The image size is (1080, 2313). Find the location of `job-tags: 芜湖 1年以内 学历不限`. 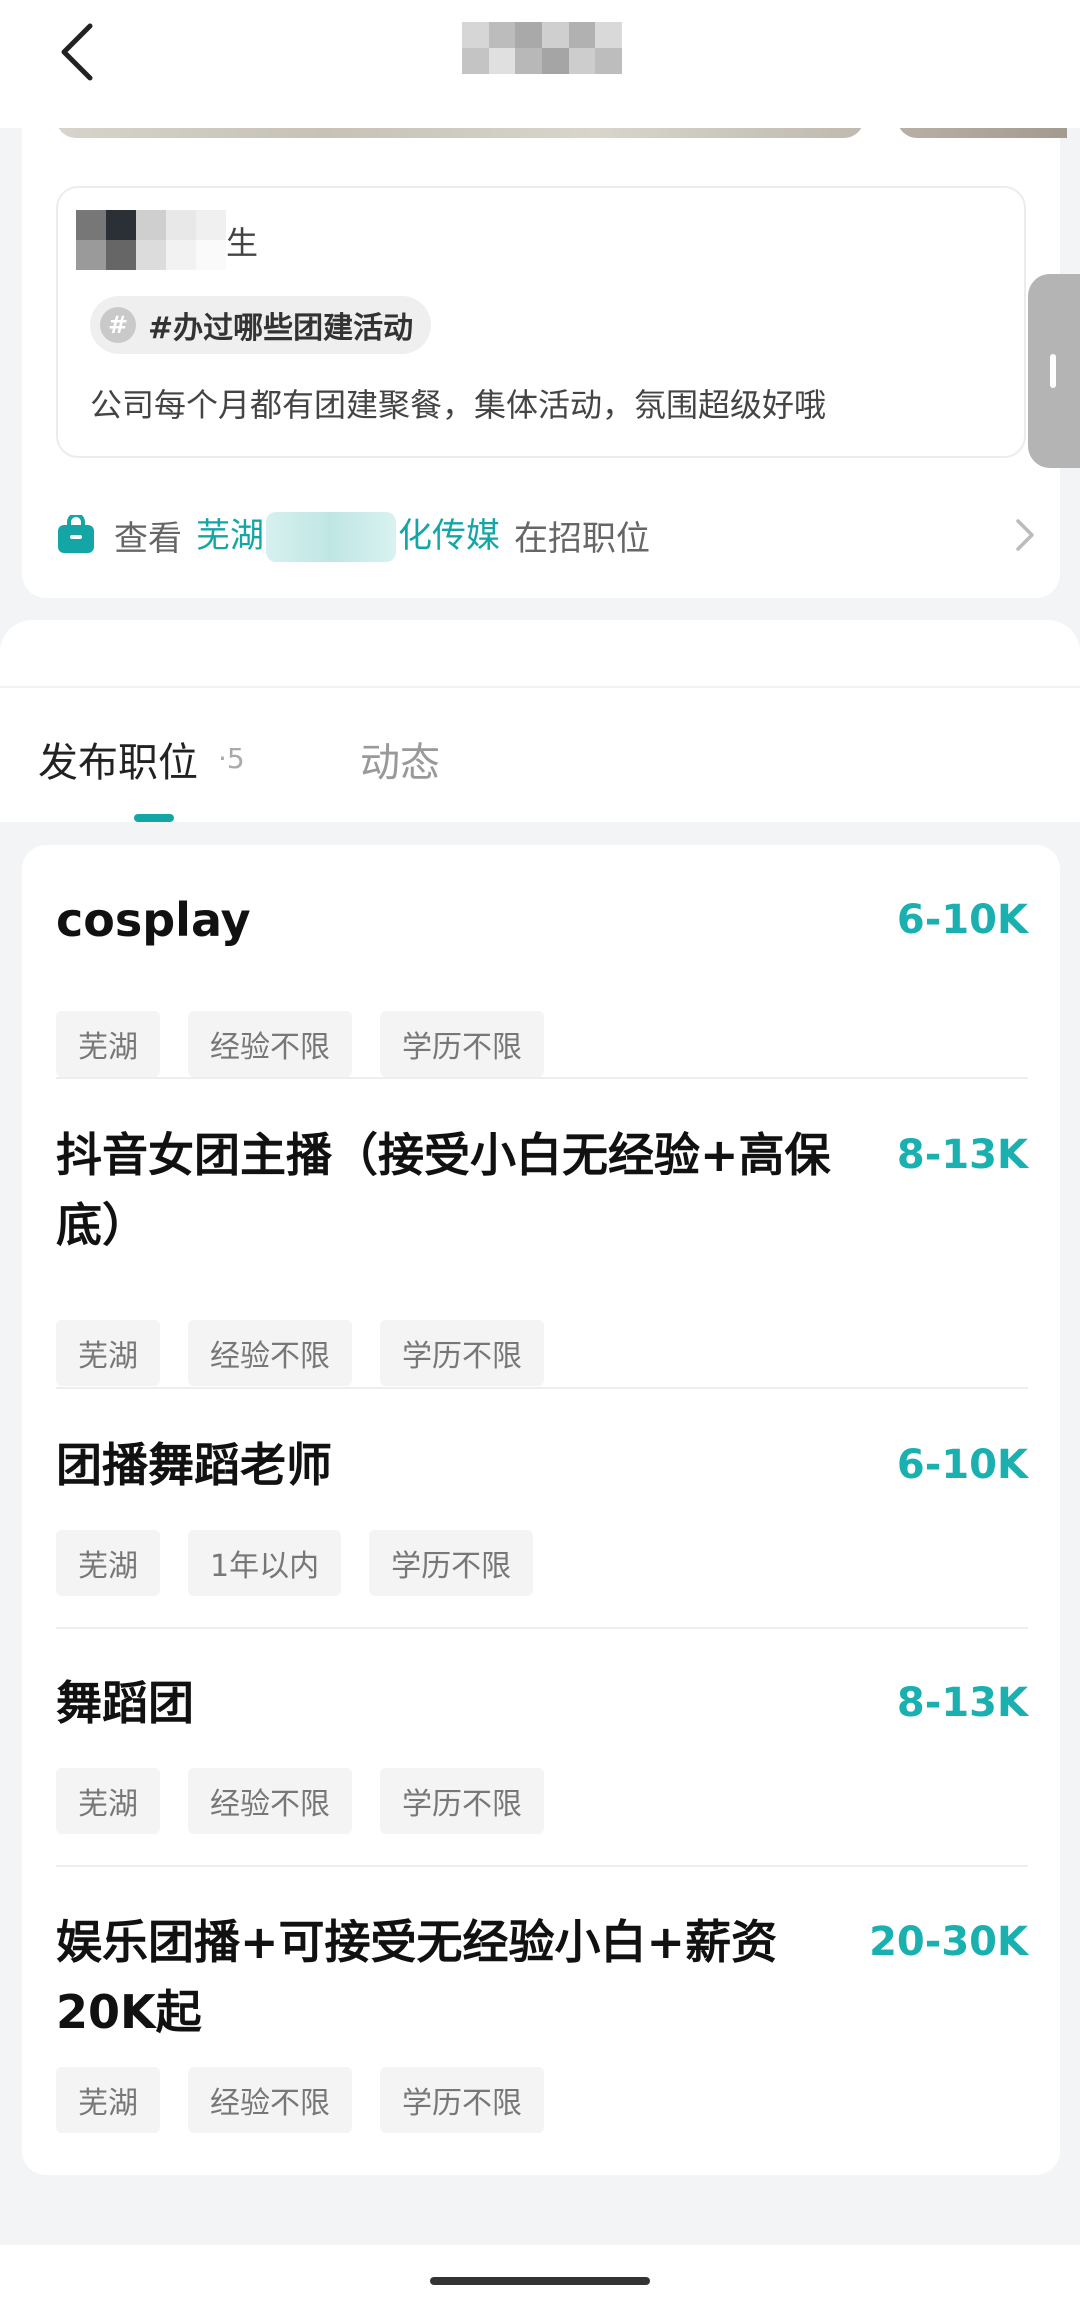

job-tags: 芜湖 1年以内 学历不限 is located at coordinates (308, 1563).